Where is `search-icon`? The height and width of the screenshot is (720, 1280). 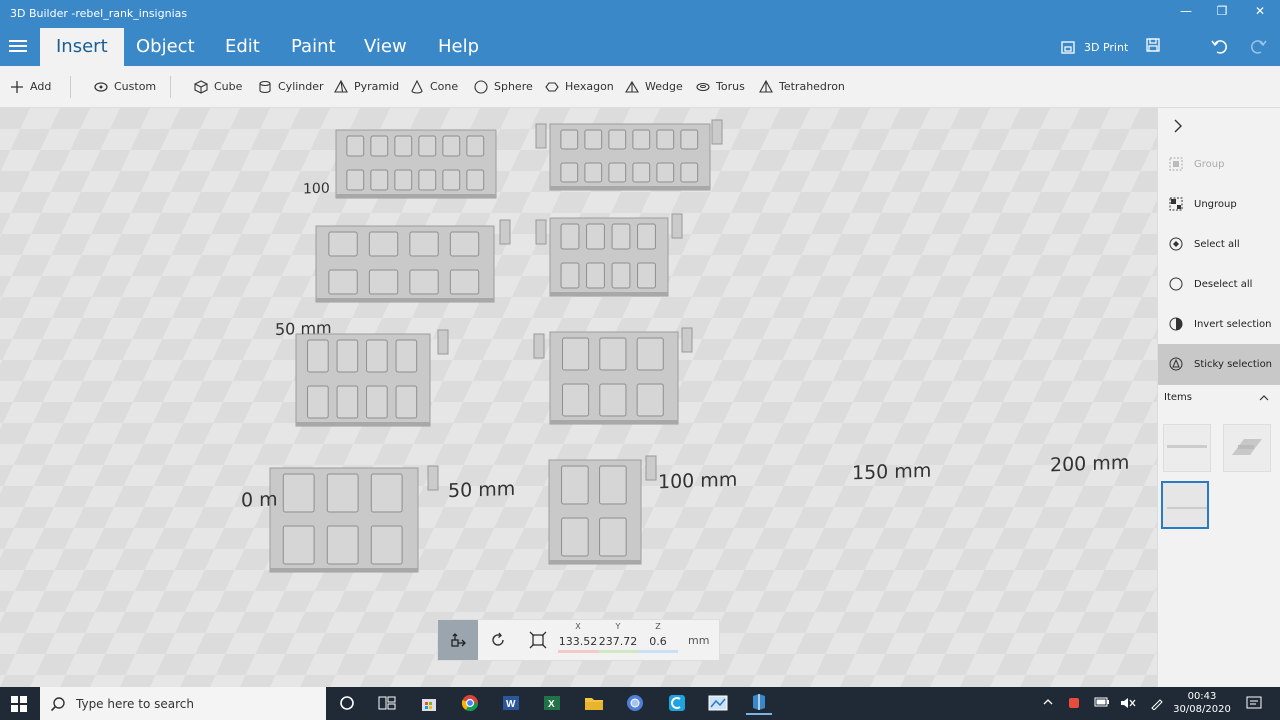
search-icon is located at coordinates (57, 703).